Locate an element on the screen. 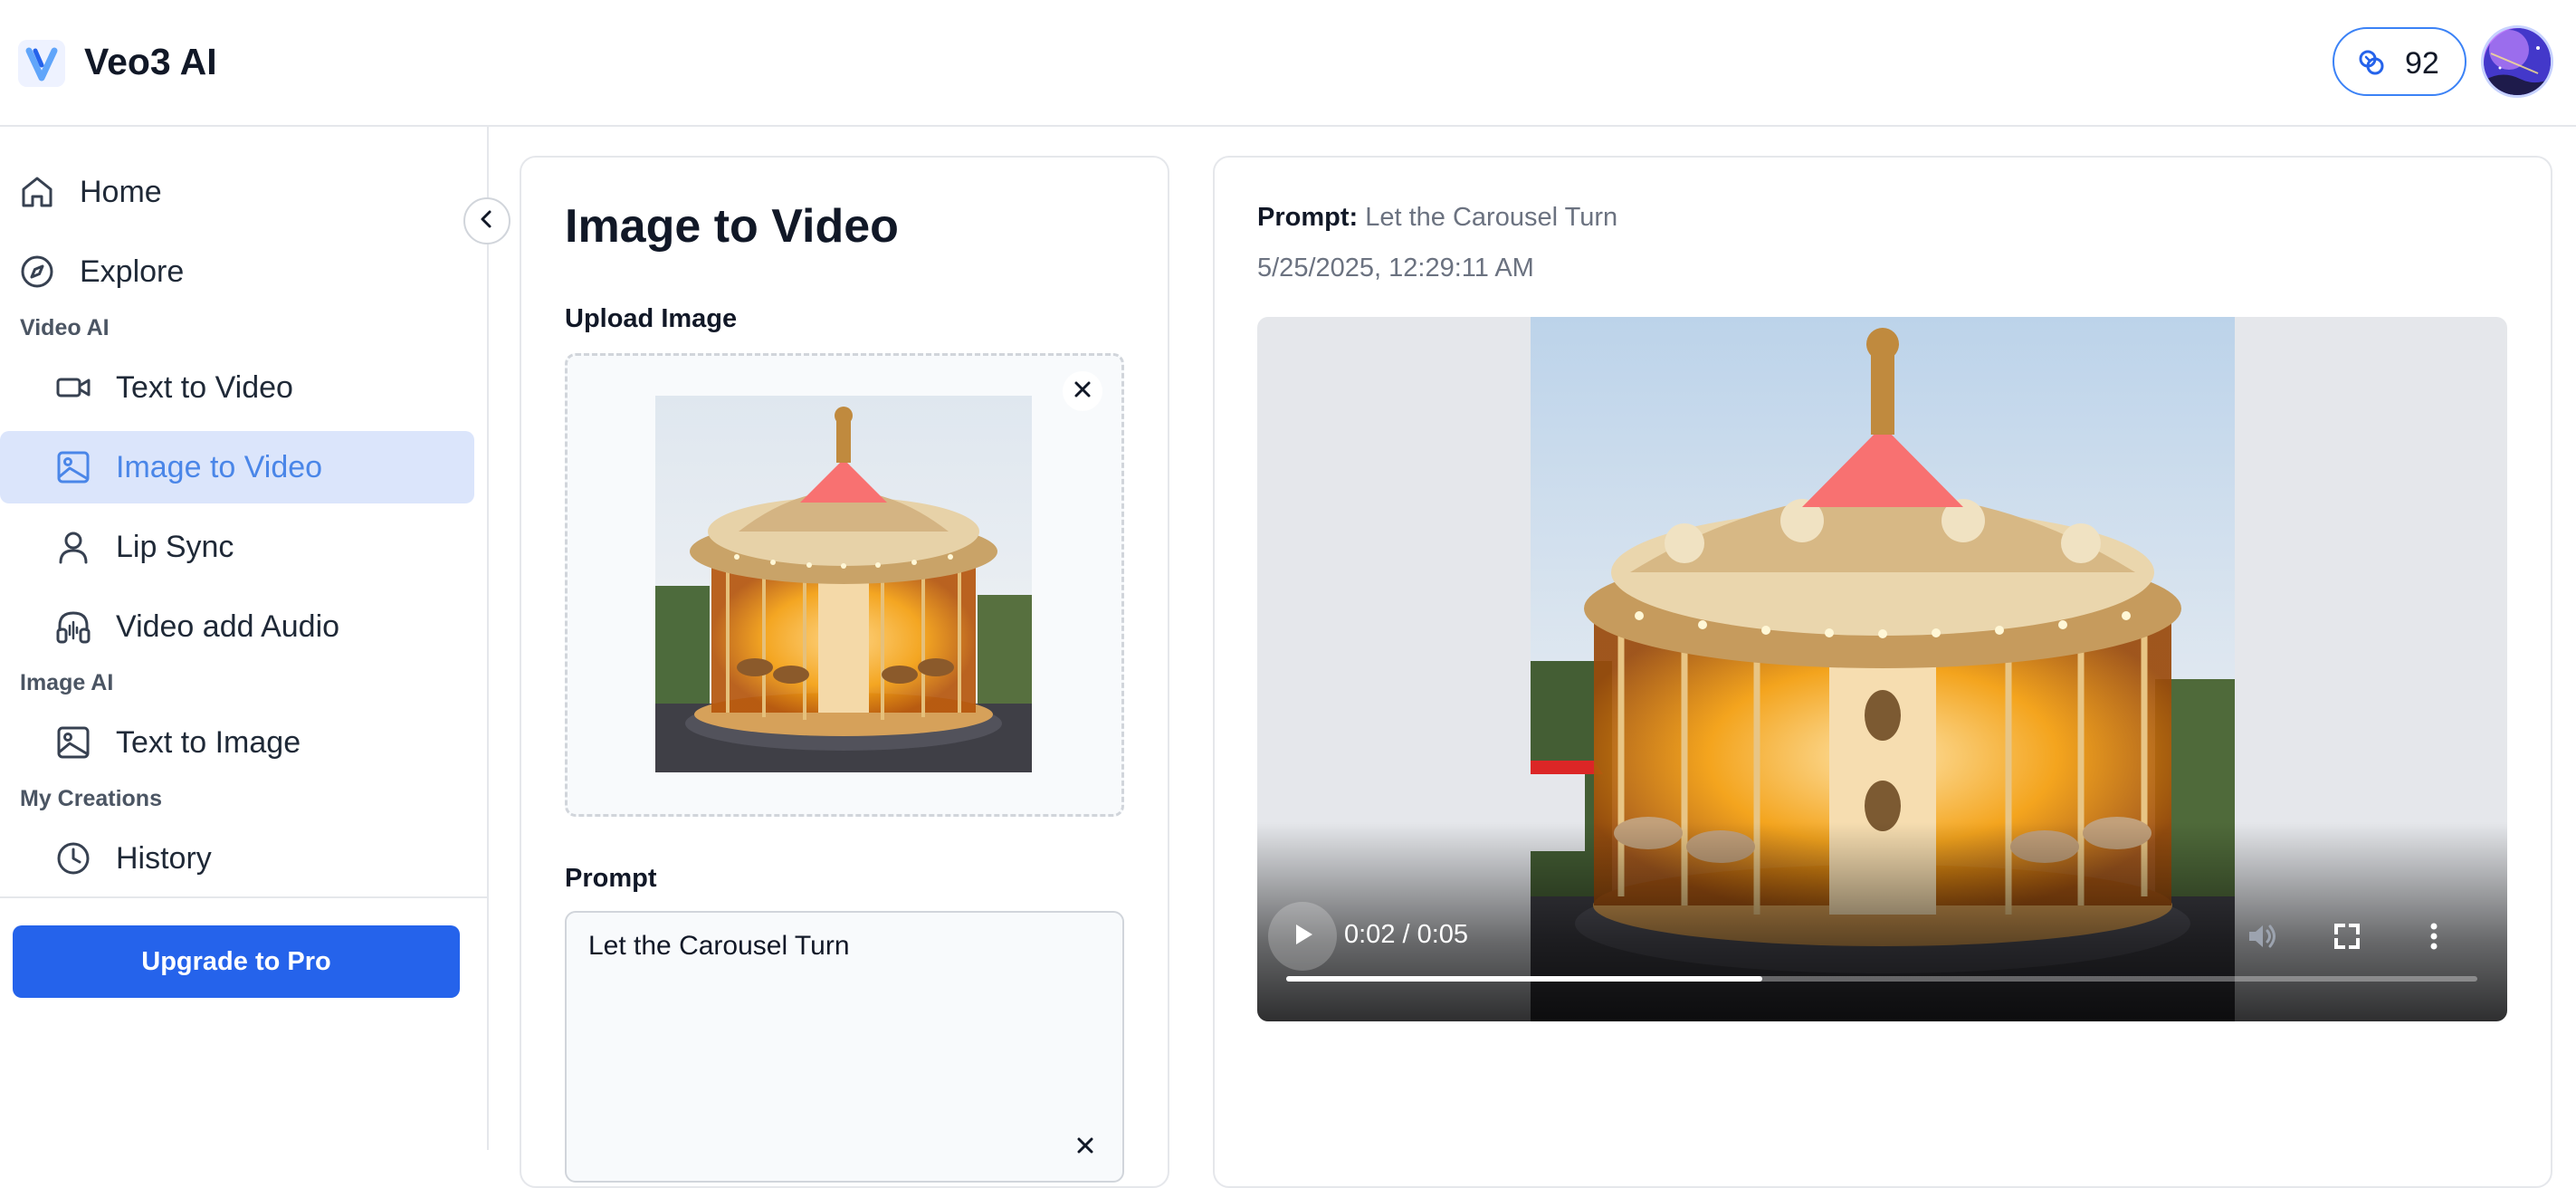 This screenshot has height=1188, width=2576. chevron-left-icon is located at coordinates (487, 221).